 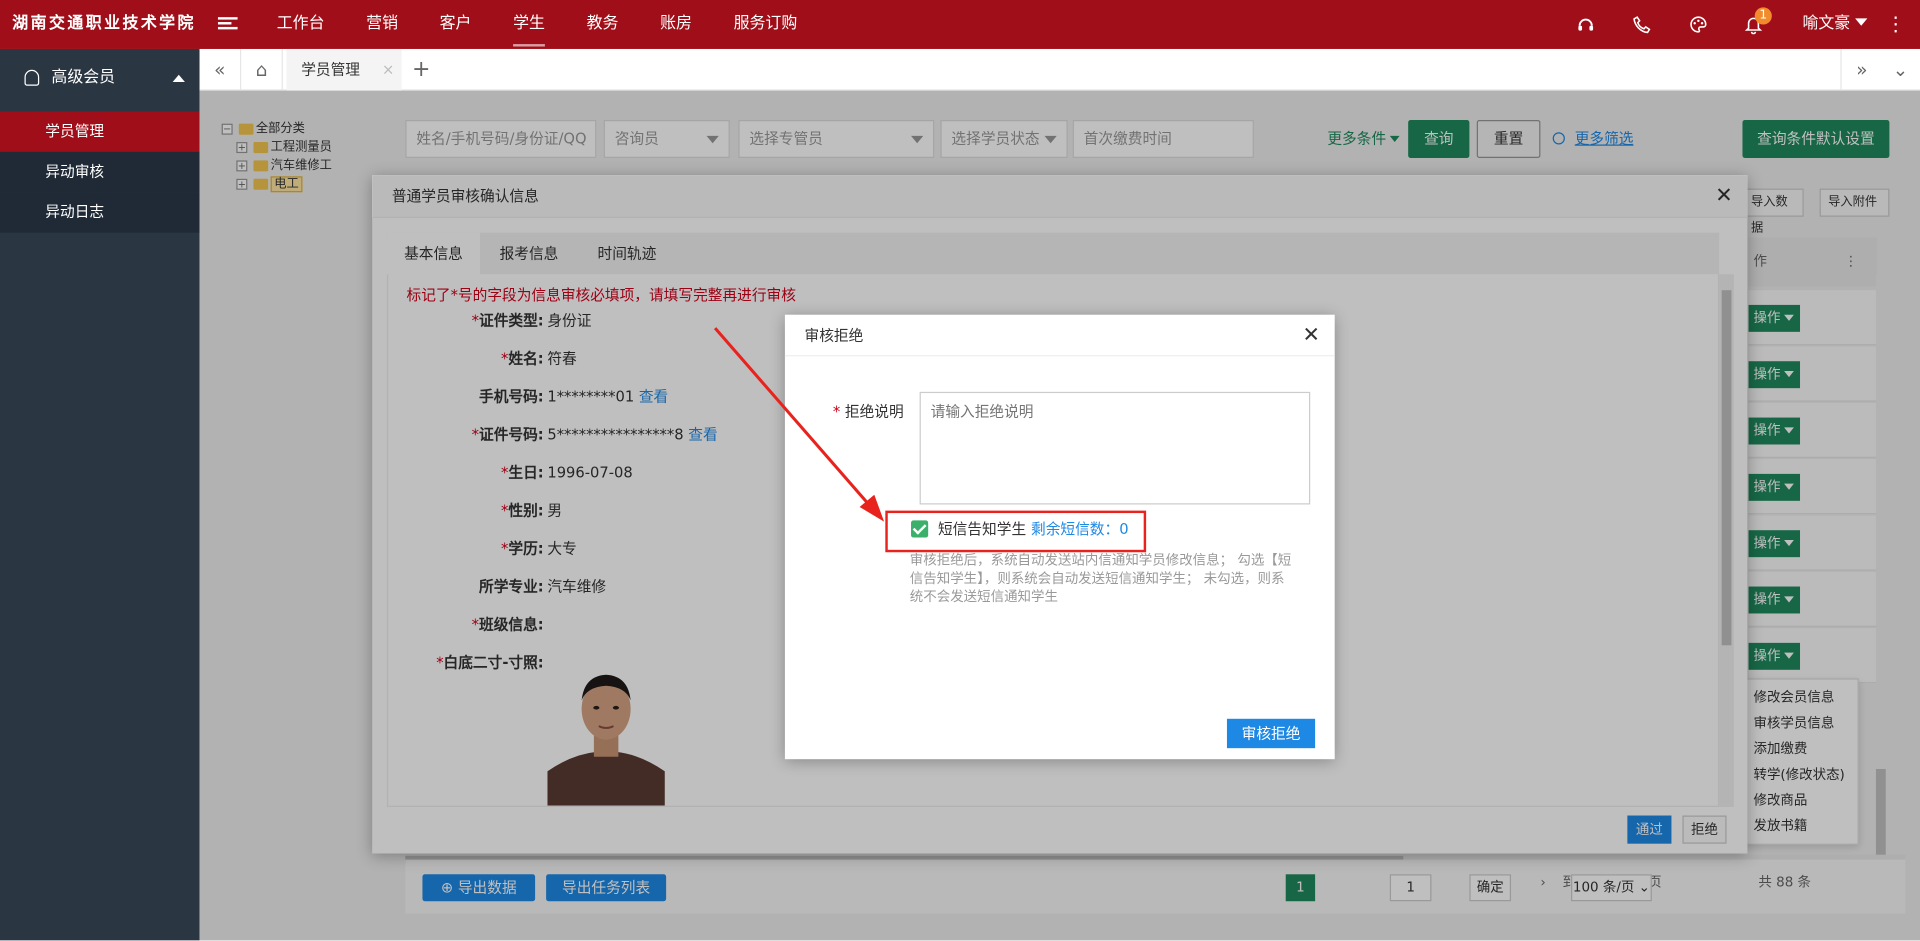 What do you see at coordinates (100, 494) in the screenshot?
I see `sidebar: 高级会员 学员管理 异动审核 异动日志` at bounding box center [100, 494].